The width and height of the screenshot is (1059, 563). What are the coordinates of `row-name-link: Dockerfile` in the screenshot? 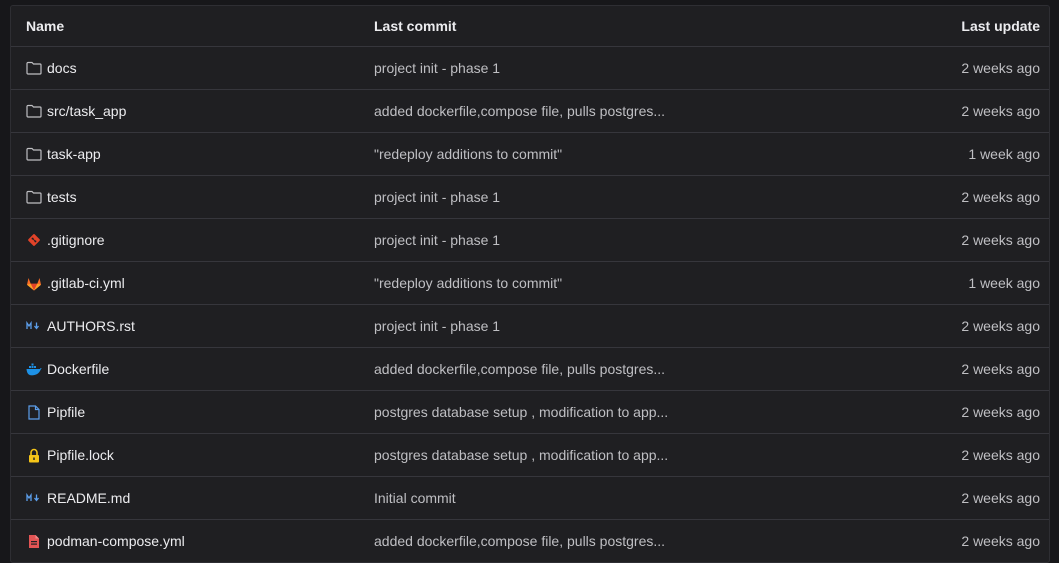 It's located at (78, 369).